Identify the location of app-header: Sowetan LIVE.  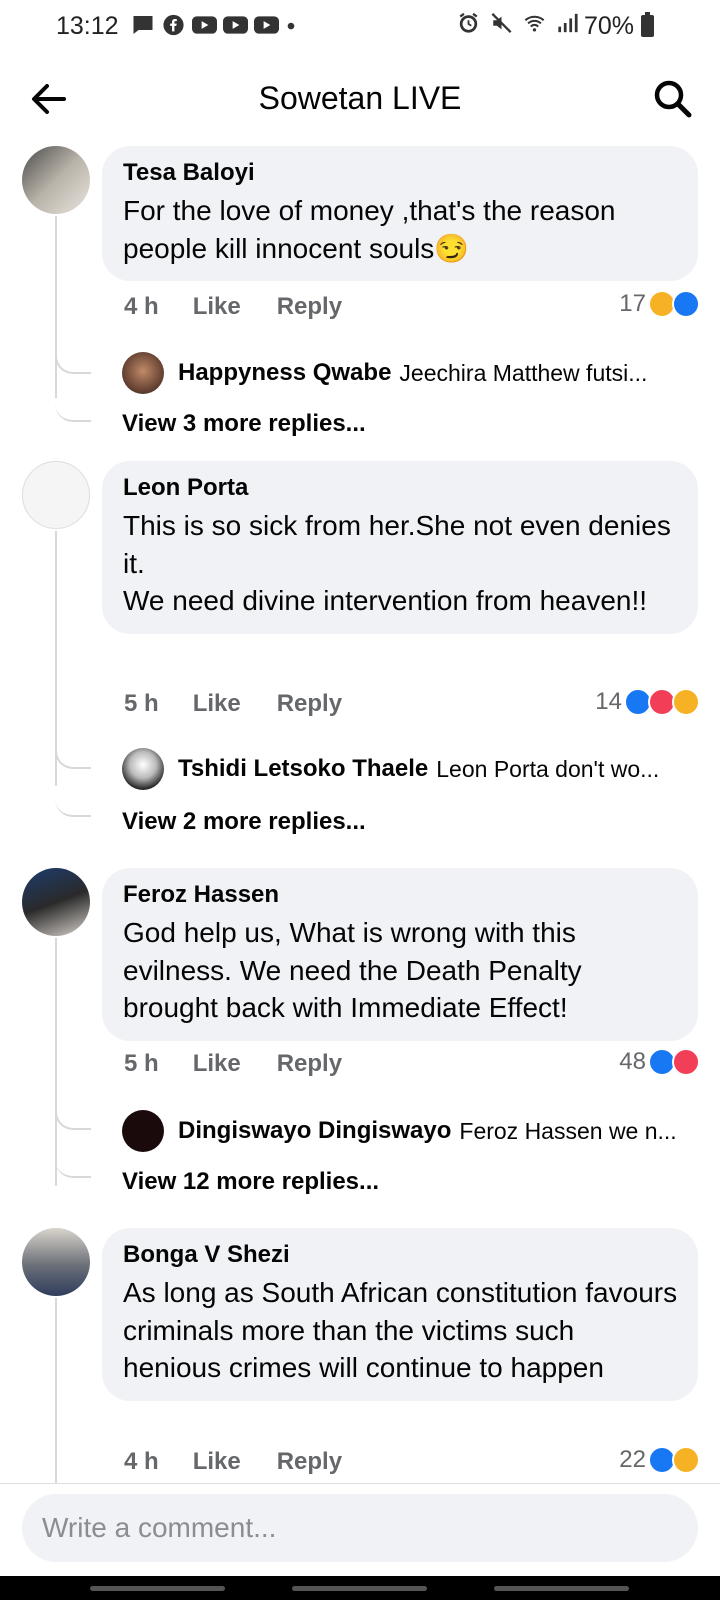
(360, 98).